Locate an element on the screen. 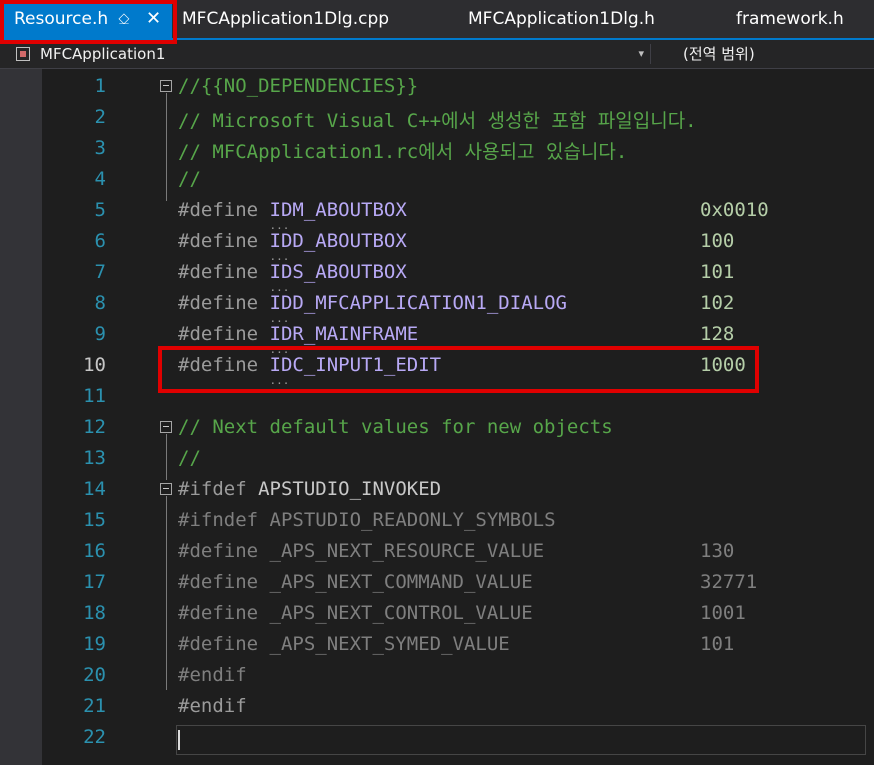  line-number: 11 is located at coordinates (94, 396).